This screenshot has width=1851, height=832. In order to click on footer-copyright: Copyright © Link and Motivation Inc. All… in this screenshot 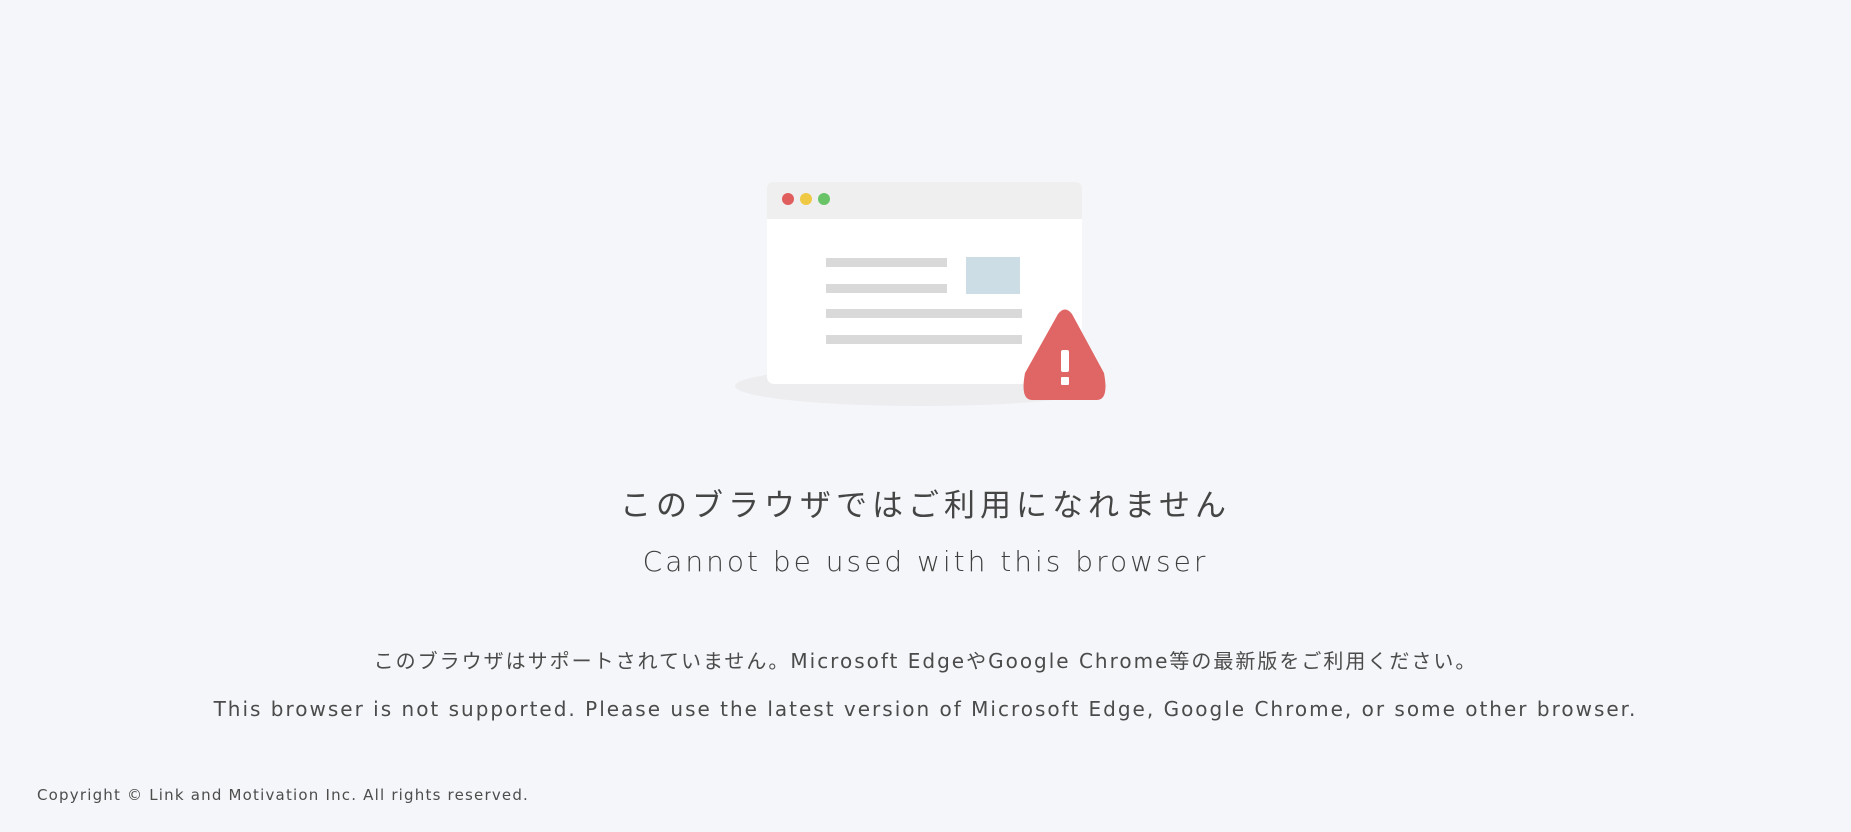, I will do `click(283, 795)`.